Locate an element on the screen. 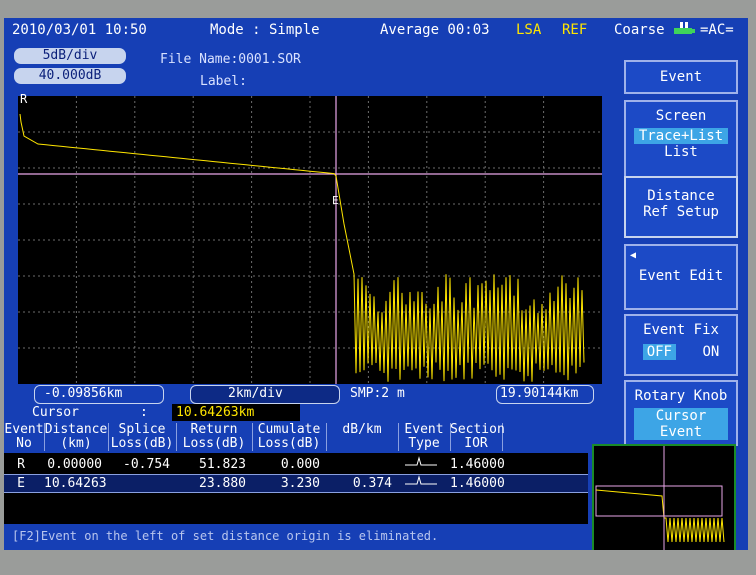  ref-setup-label: Ref Setup is located at coordinates (681, 212).